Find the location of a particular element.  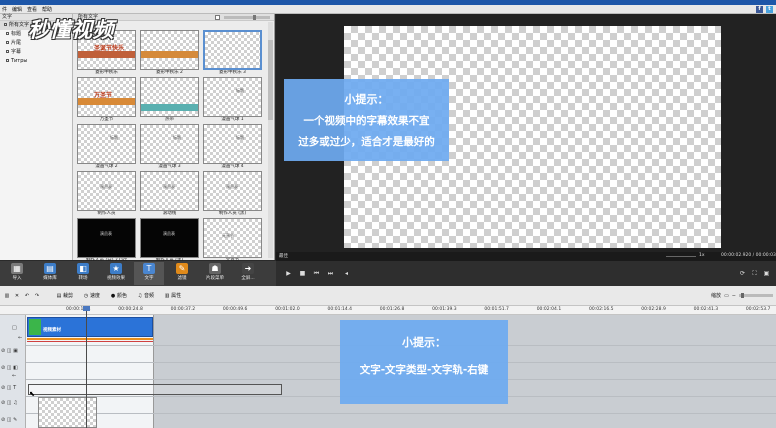

snapshot-icon: ⟳ is located at coordinates (742, 273).